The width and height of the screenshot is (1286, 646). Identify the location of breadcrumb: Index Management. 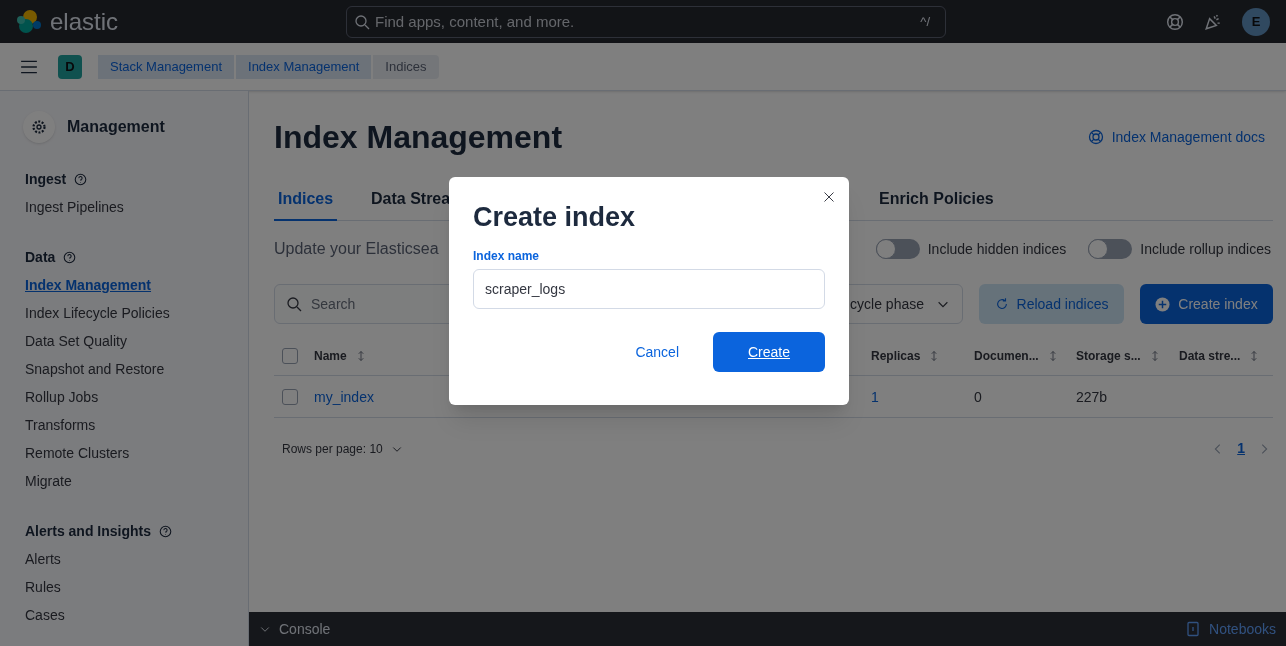
(304, 66).